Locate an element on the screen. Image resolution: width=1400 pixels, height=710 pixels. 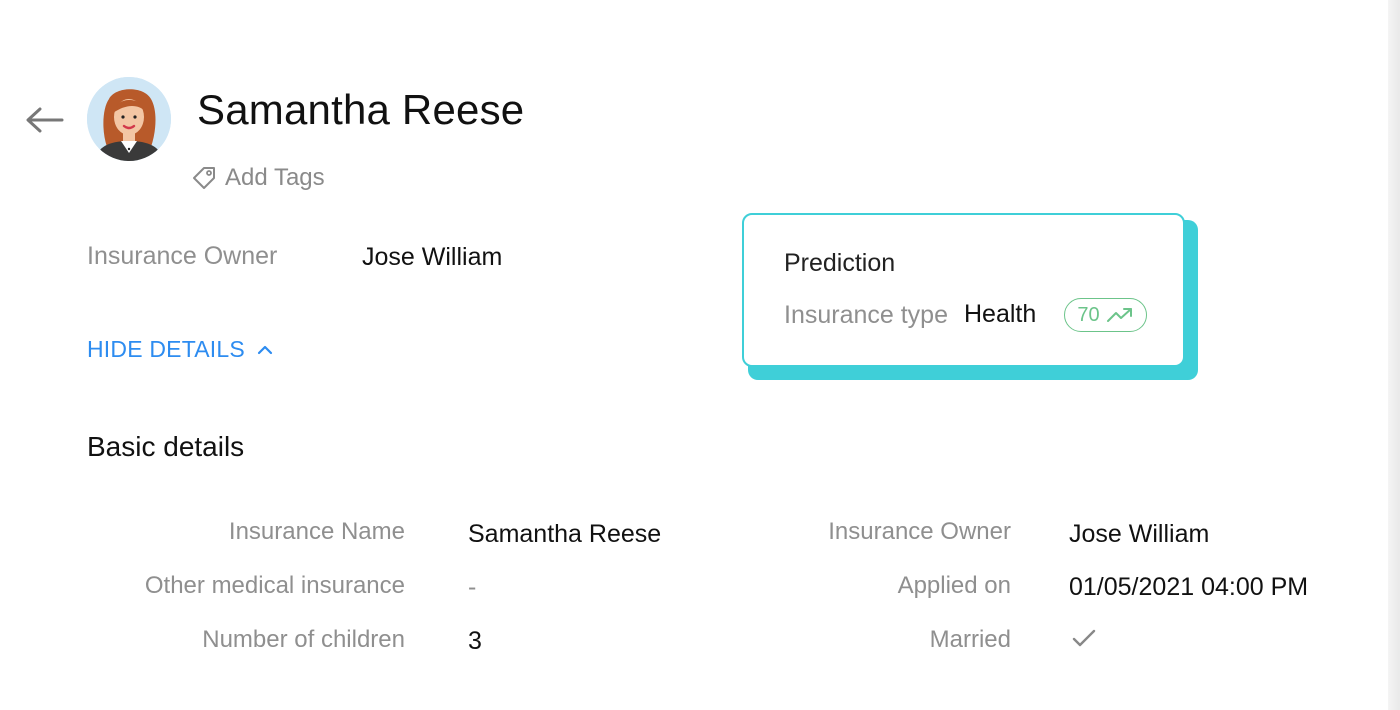
other-medical-insurance-value: - is located at coordinates (472, 587).